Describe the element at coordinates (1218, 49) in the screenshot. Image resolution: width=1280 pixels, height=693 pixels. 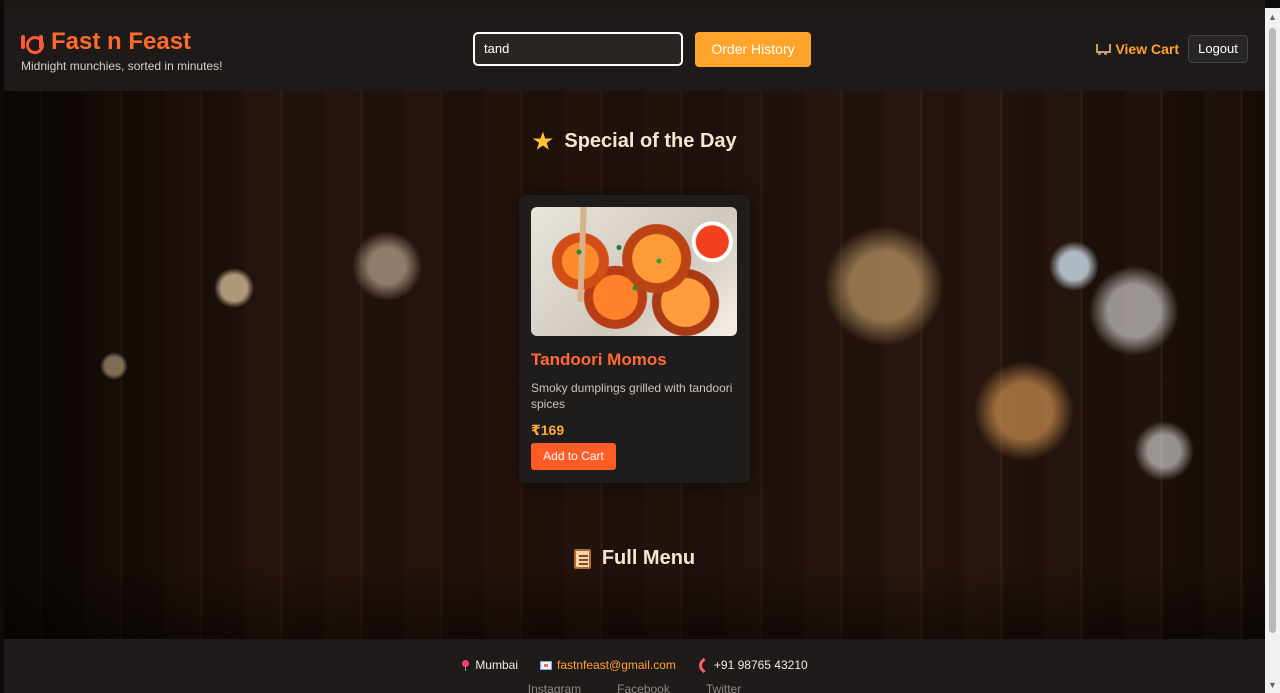
I see `logout-button: Logout` at that location.